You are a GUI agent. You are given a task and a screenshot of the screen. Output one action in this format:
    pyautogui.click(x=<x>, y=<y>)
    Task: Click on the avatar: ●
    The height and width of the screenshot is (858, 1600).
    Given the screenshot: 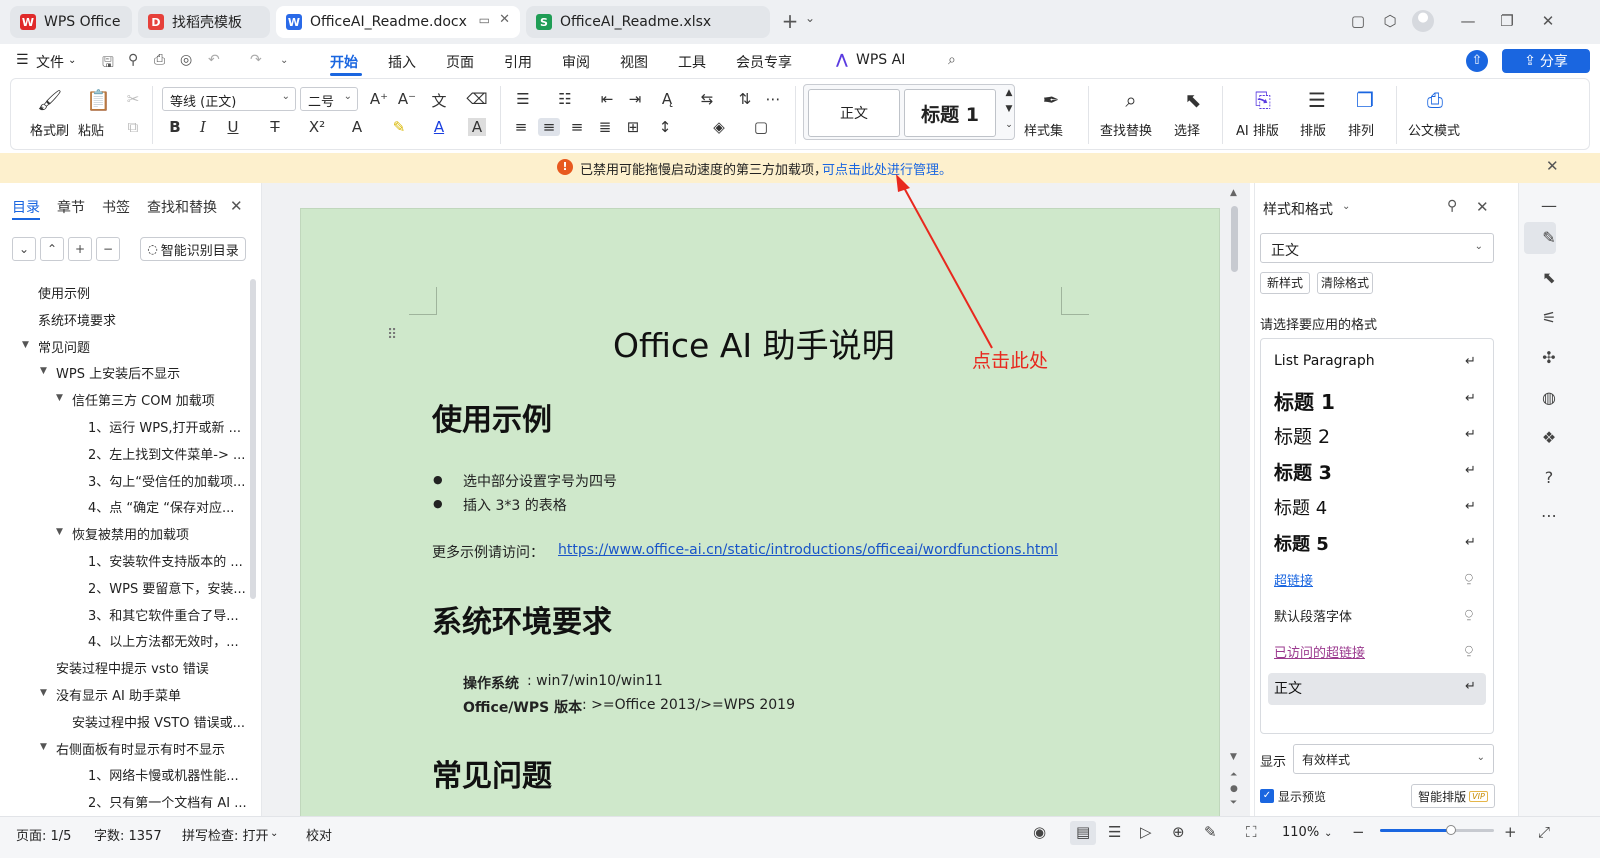 What is the action you would take?
    pyautogui.click(x=1423, y=21)
    